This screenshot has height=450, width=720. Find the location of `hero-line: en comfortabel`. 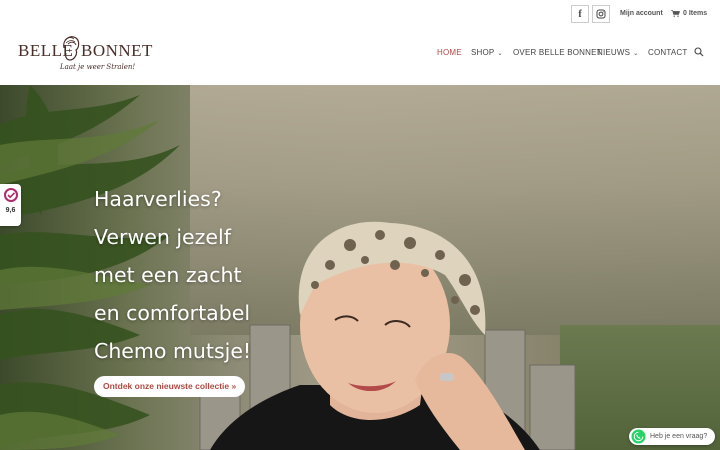

hero-line: en comfortabel is located at coordinates (172, 313).